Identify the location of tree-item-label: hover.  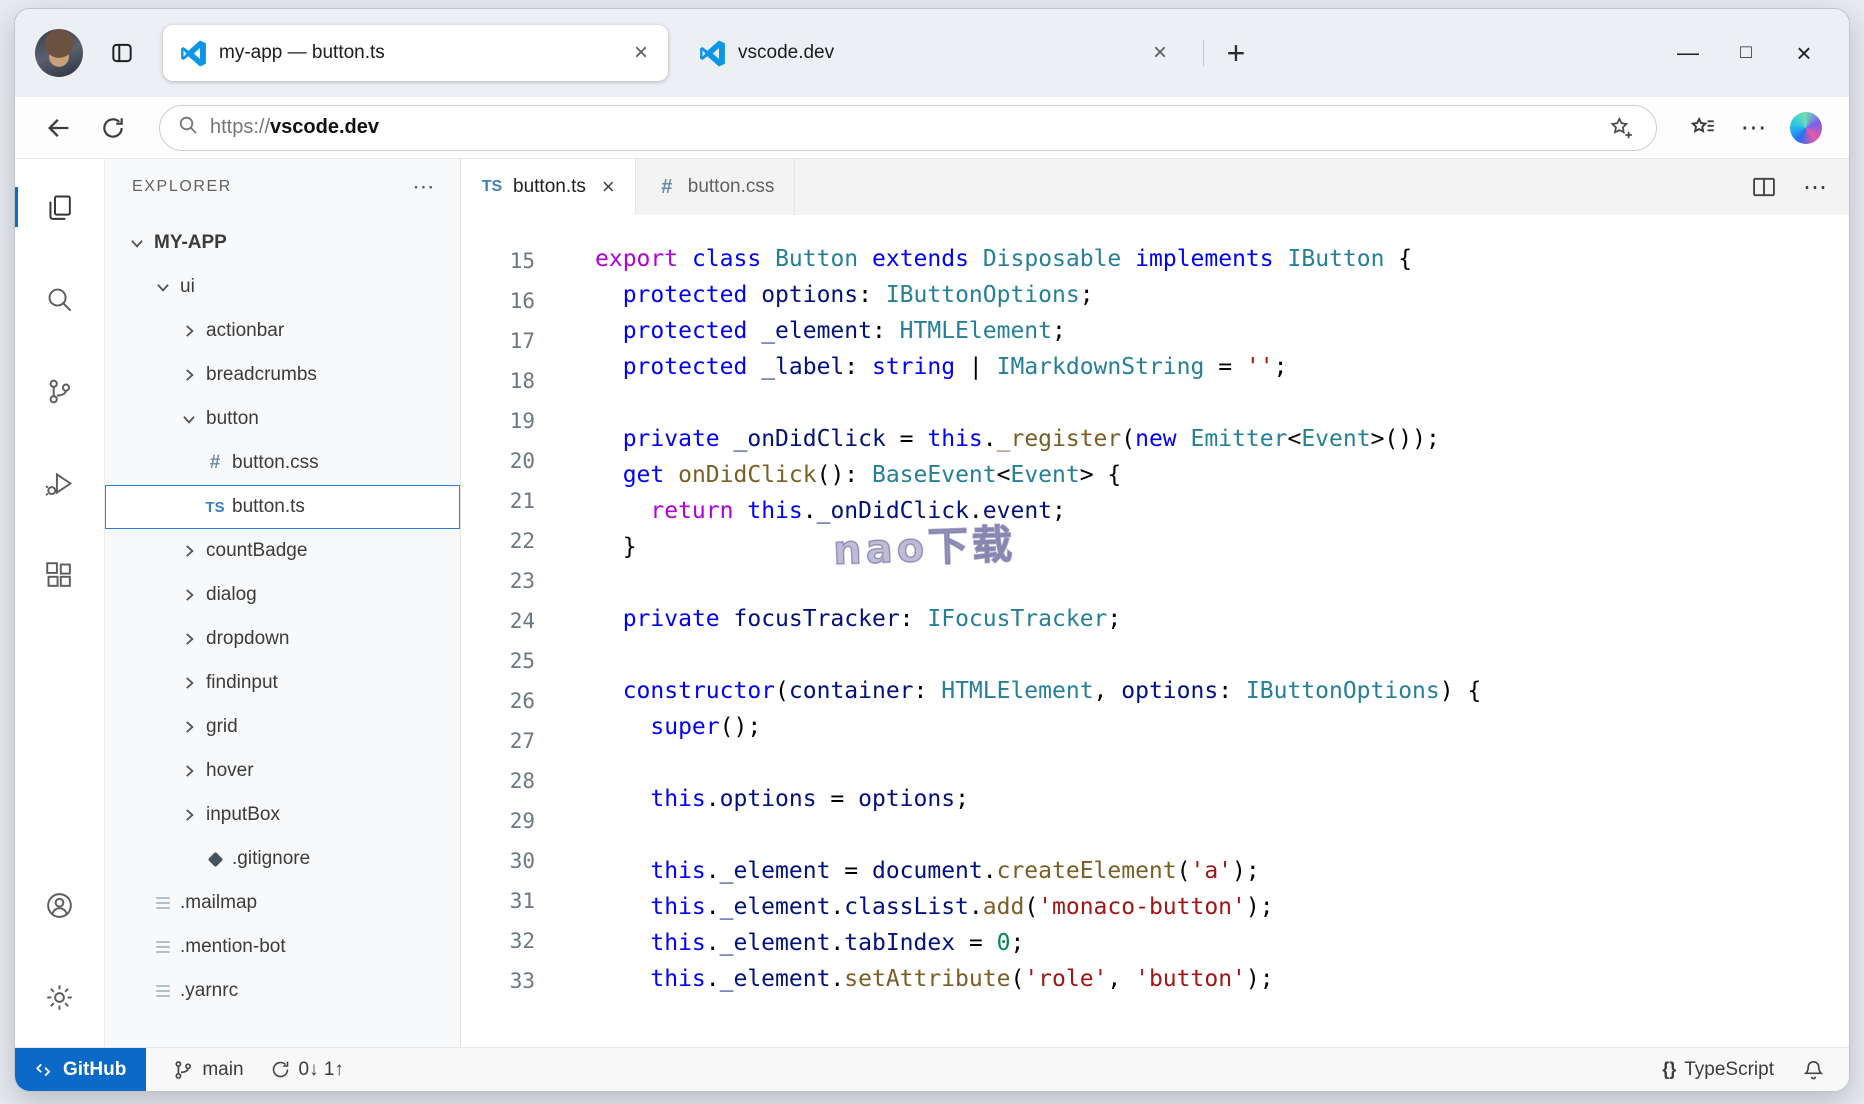
(230, 770).